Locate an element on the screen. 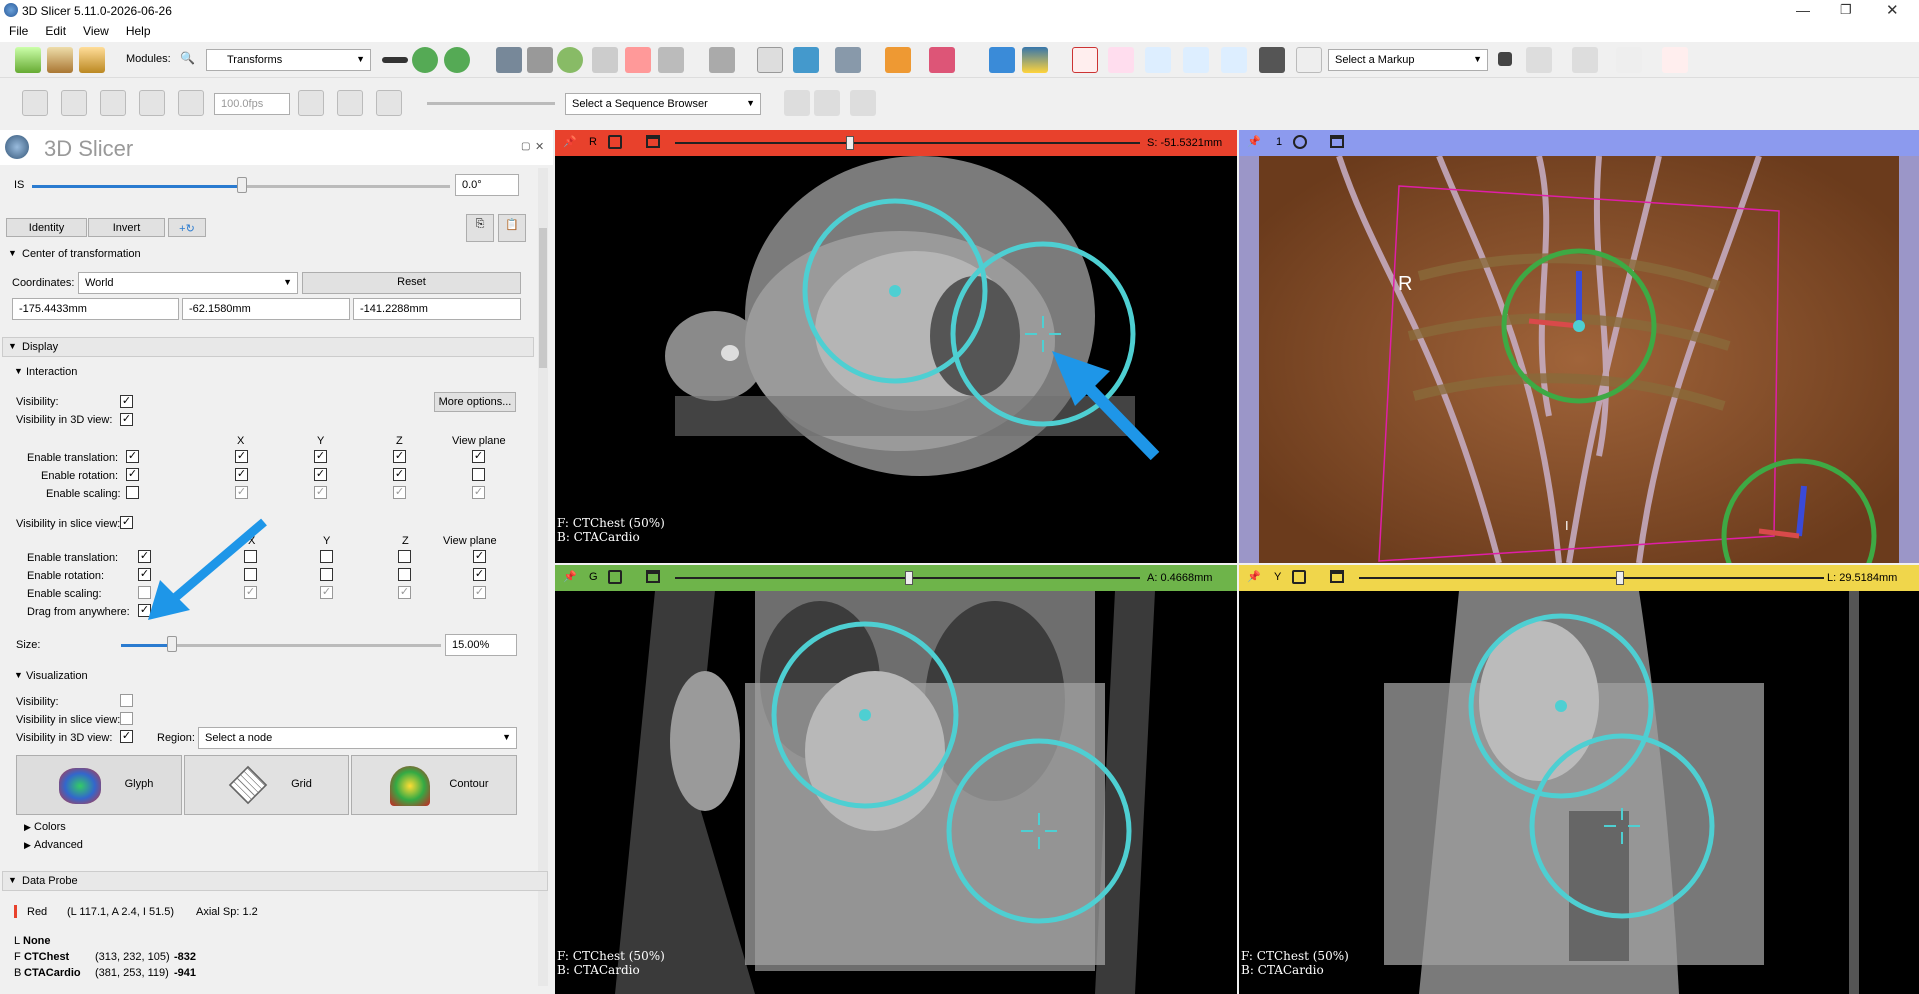  data-probe-collapse-icon: ▼ is located at coordinates (12, 880).